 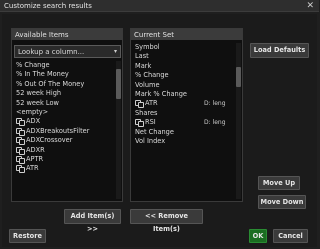 I want to click on move-up-button: Move Up, so click(x=279, y=183).